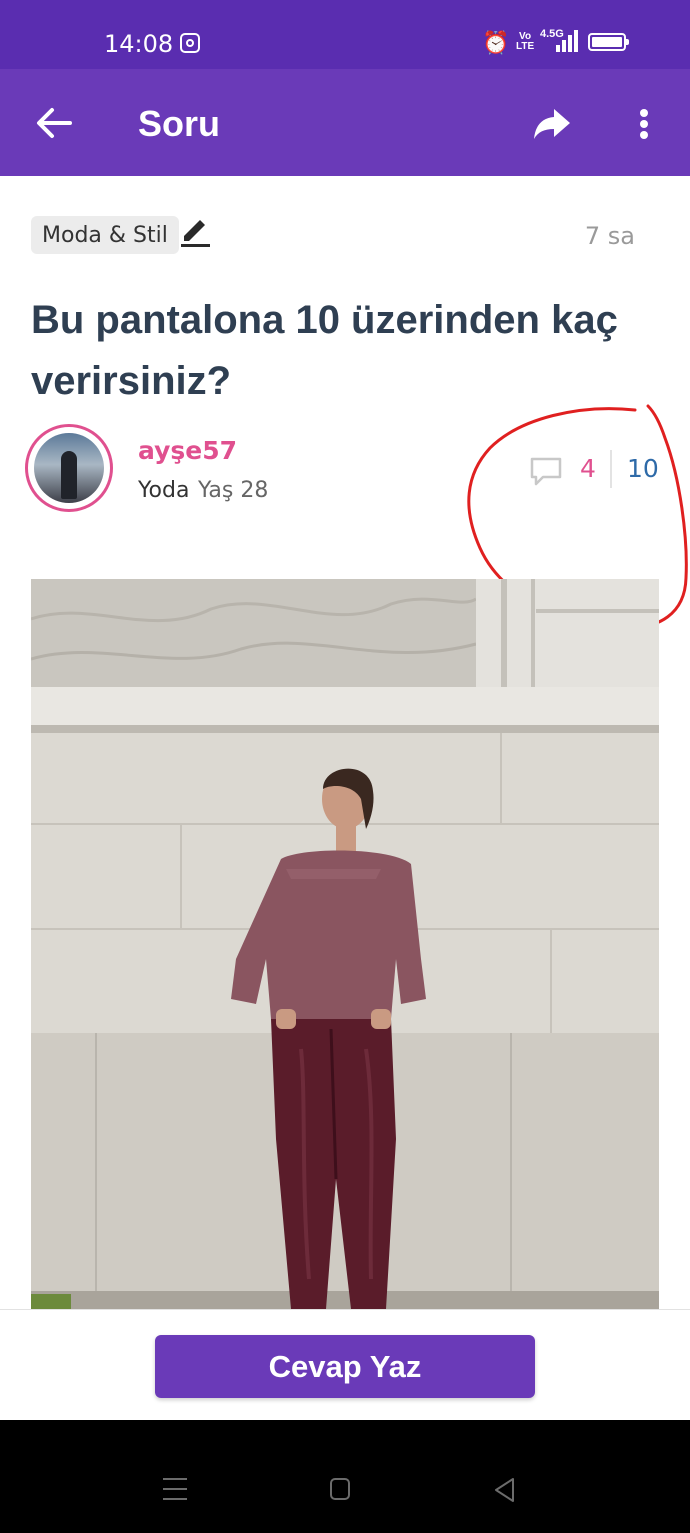 The width and height of the screenshot is (690, 1533). Describe the element at coordinates (609, 236) in the screenshot. I see `post-time: 7 sa` at that location.